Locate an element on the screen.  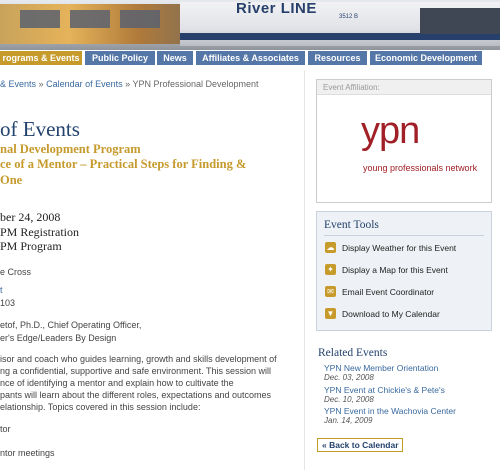
cloud-icon: ☁ is located at coordinates (330, 247).